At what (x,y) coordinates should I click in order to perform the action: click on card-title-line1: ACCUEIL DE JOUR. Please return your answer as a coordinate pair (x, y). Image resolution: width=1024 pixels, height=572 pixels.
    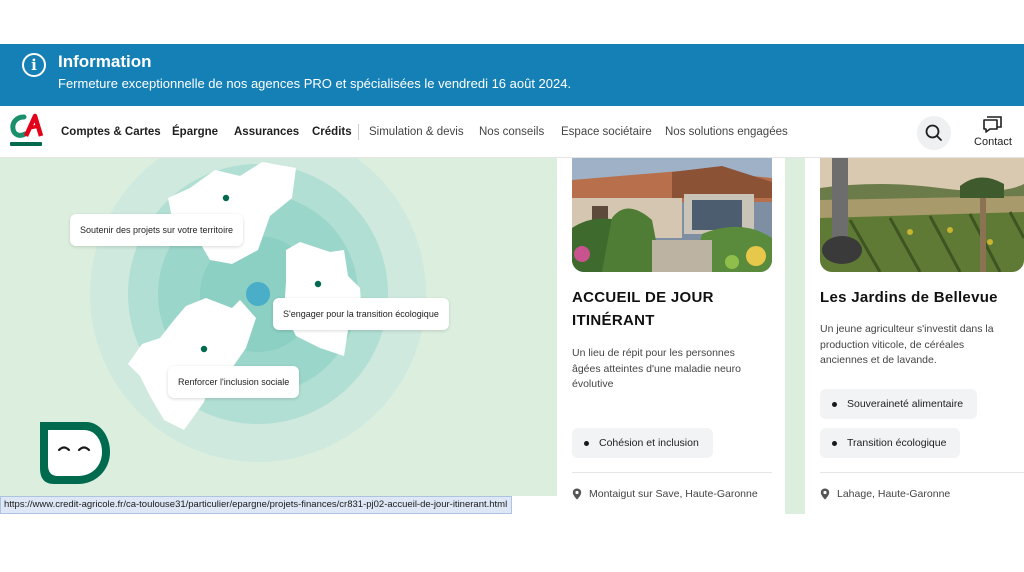
    Looking at the image, I should click on (643, 297).